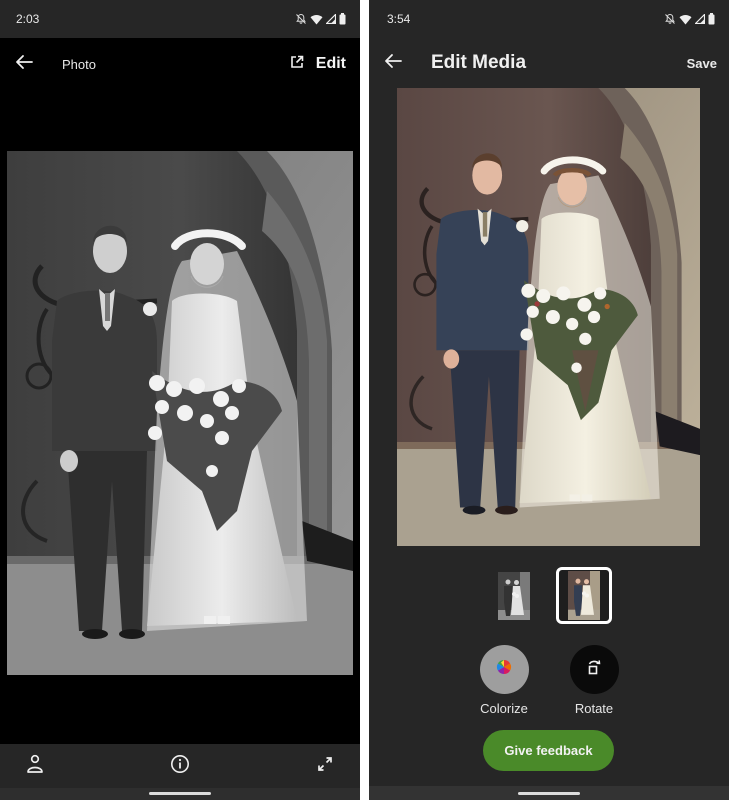 This screenshot has width=729, height=800. Describe the element at coordinates (549, 682) in the screenshot. I see `edit-tools: Colorize Rotate` at that location.